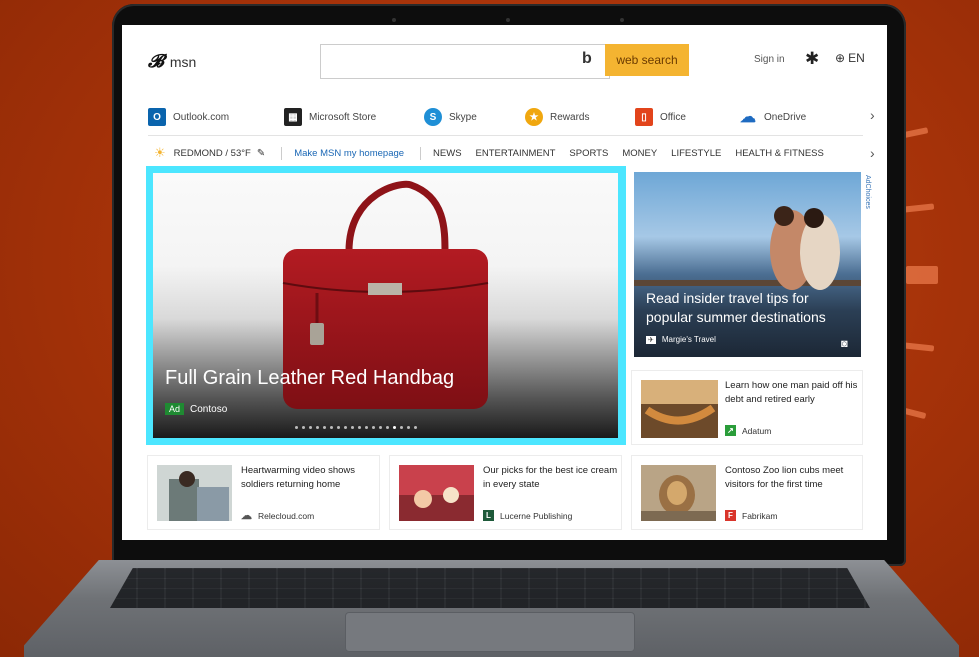 The image size is (979, 657). I want to click on msn-logo: 𝓑 msn, so click(172, 61).